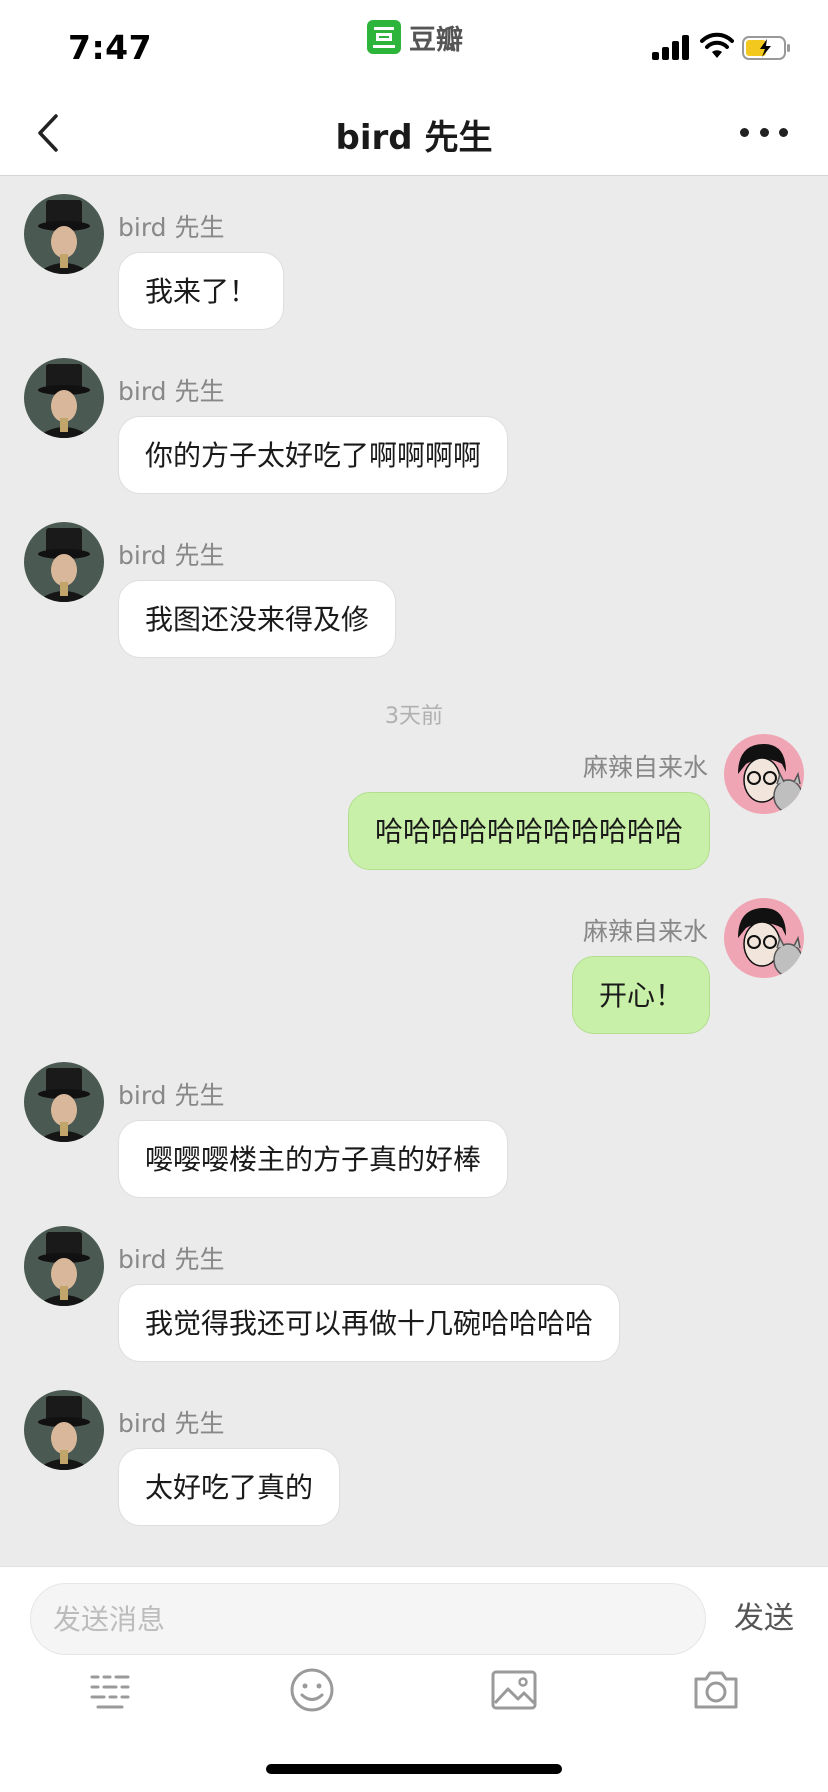 The width and height of the screenshot is (828, 1792). I want to click on message-timestamp: 3天前, so click(414, 716).